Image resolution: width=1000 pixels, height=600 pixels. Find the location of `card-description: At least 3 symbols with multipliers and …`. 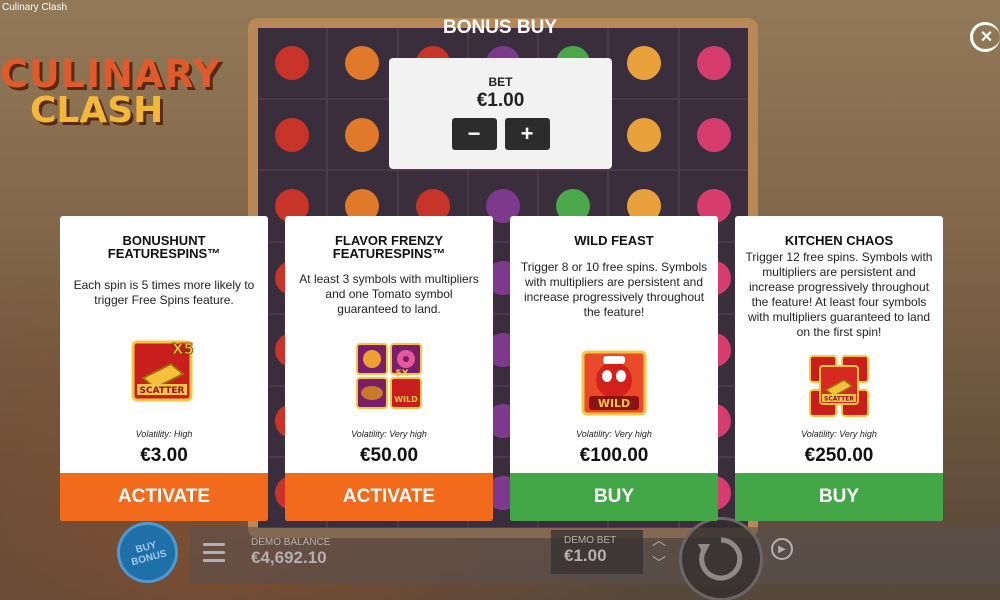

card-description: At least 3 symbols with multipliers and … is located at coordinates (389, 294).